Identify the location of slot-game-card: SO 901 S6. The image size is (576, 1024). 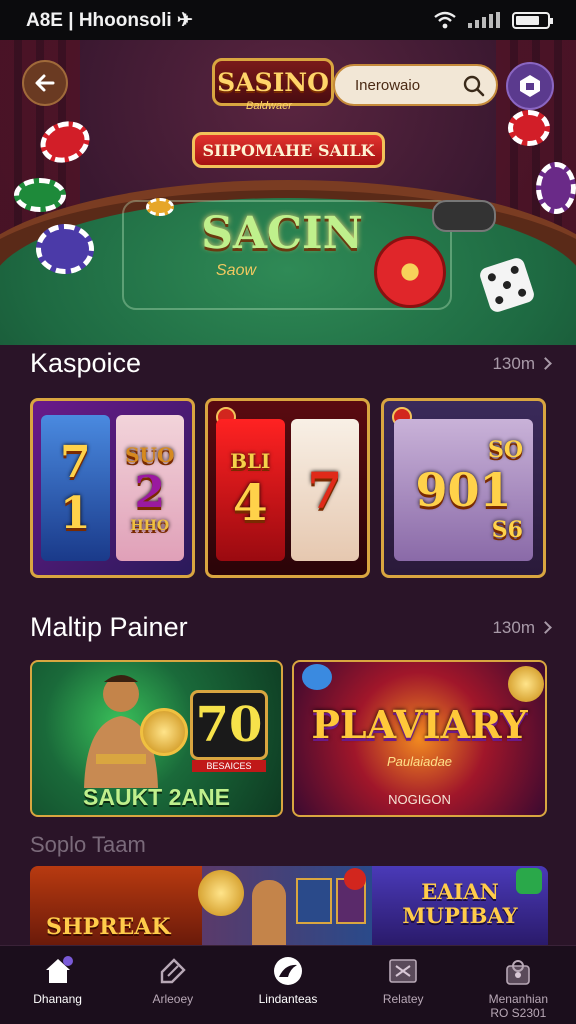
(463, 488).